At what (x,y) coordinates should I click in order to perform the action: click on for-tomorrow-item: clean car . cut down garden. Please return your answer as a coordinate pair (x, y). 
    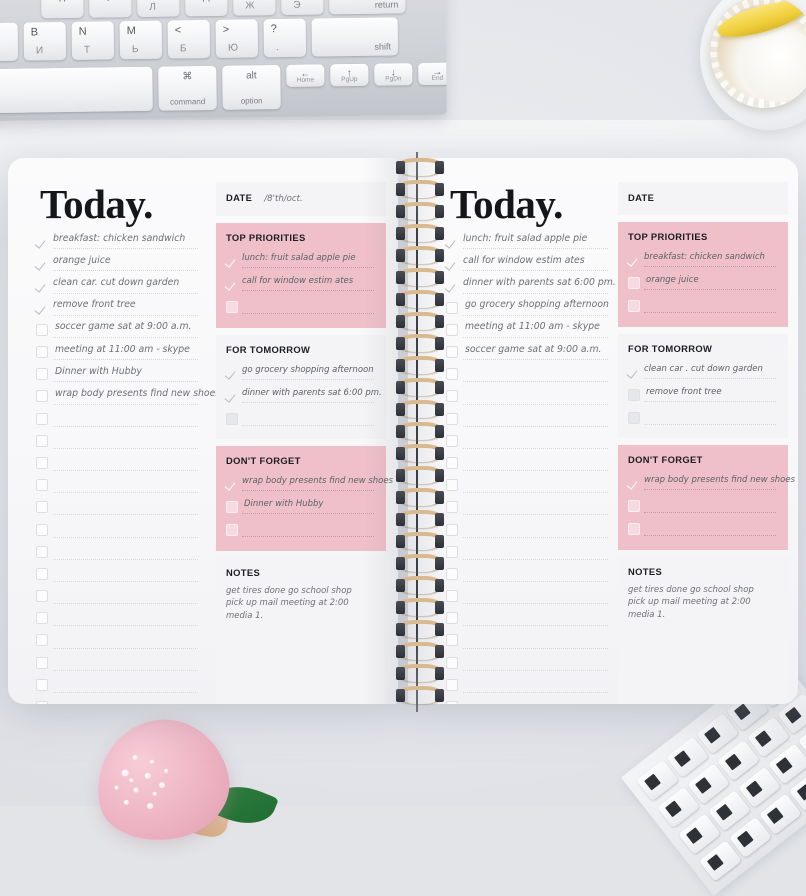
    Looking at the image, I should click on (703, 371).